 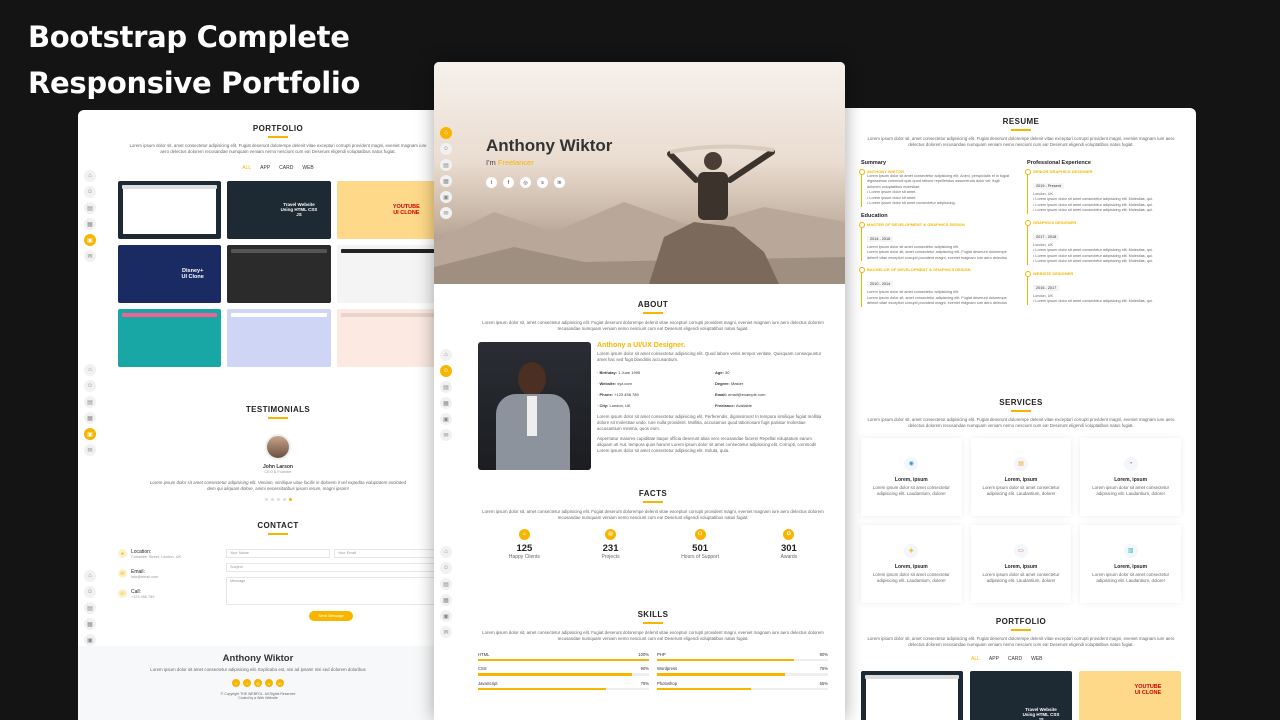 I want to click on skill-name: JavaScript, so click(x=488, y=683).